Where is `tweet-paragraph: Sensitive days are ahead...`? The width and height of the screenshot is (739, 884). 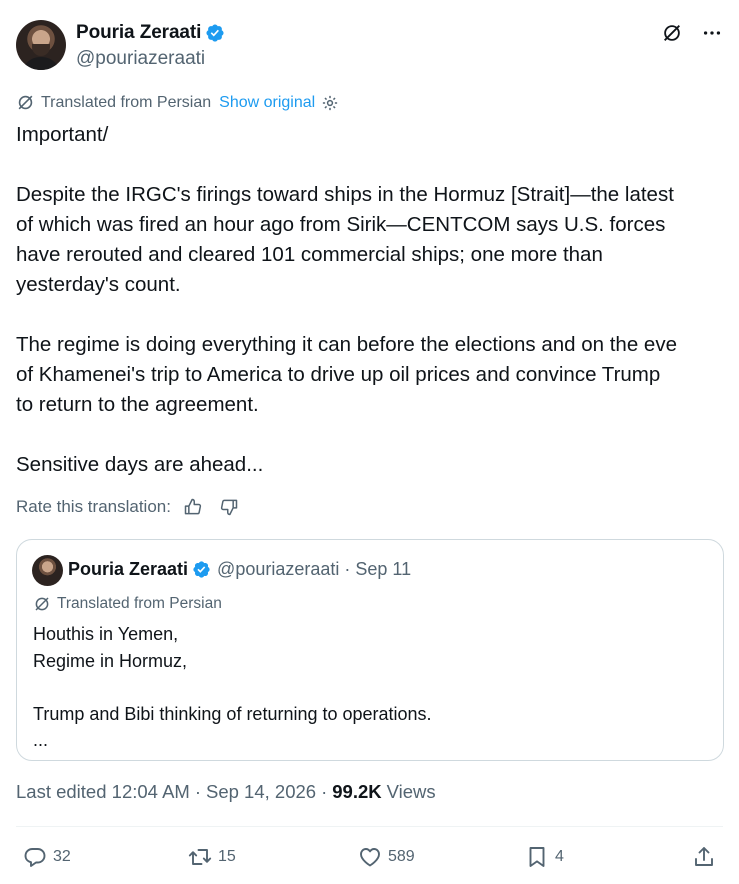 tweet-paragraph: Sensitive days are ahead... is located at coordinates (140, 464).